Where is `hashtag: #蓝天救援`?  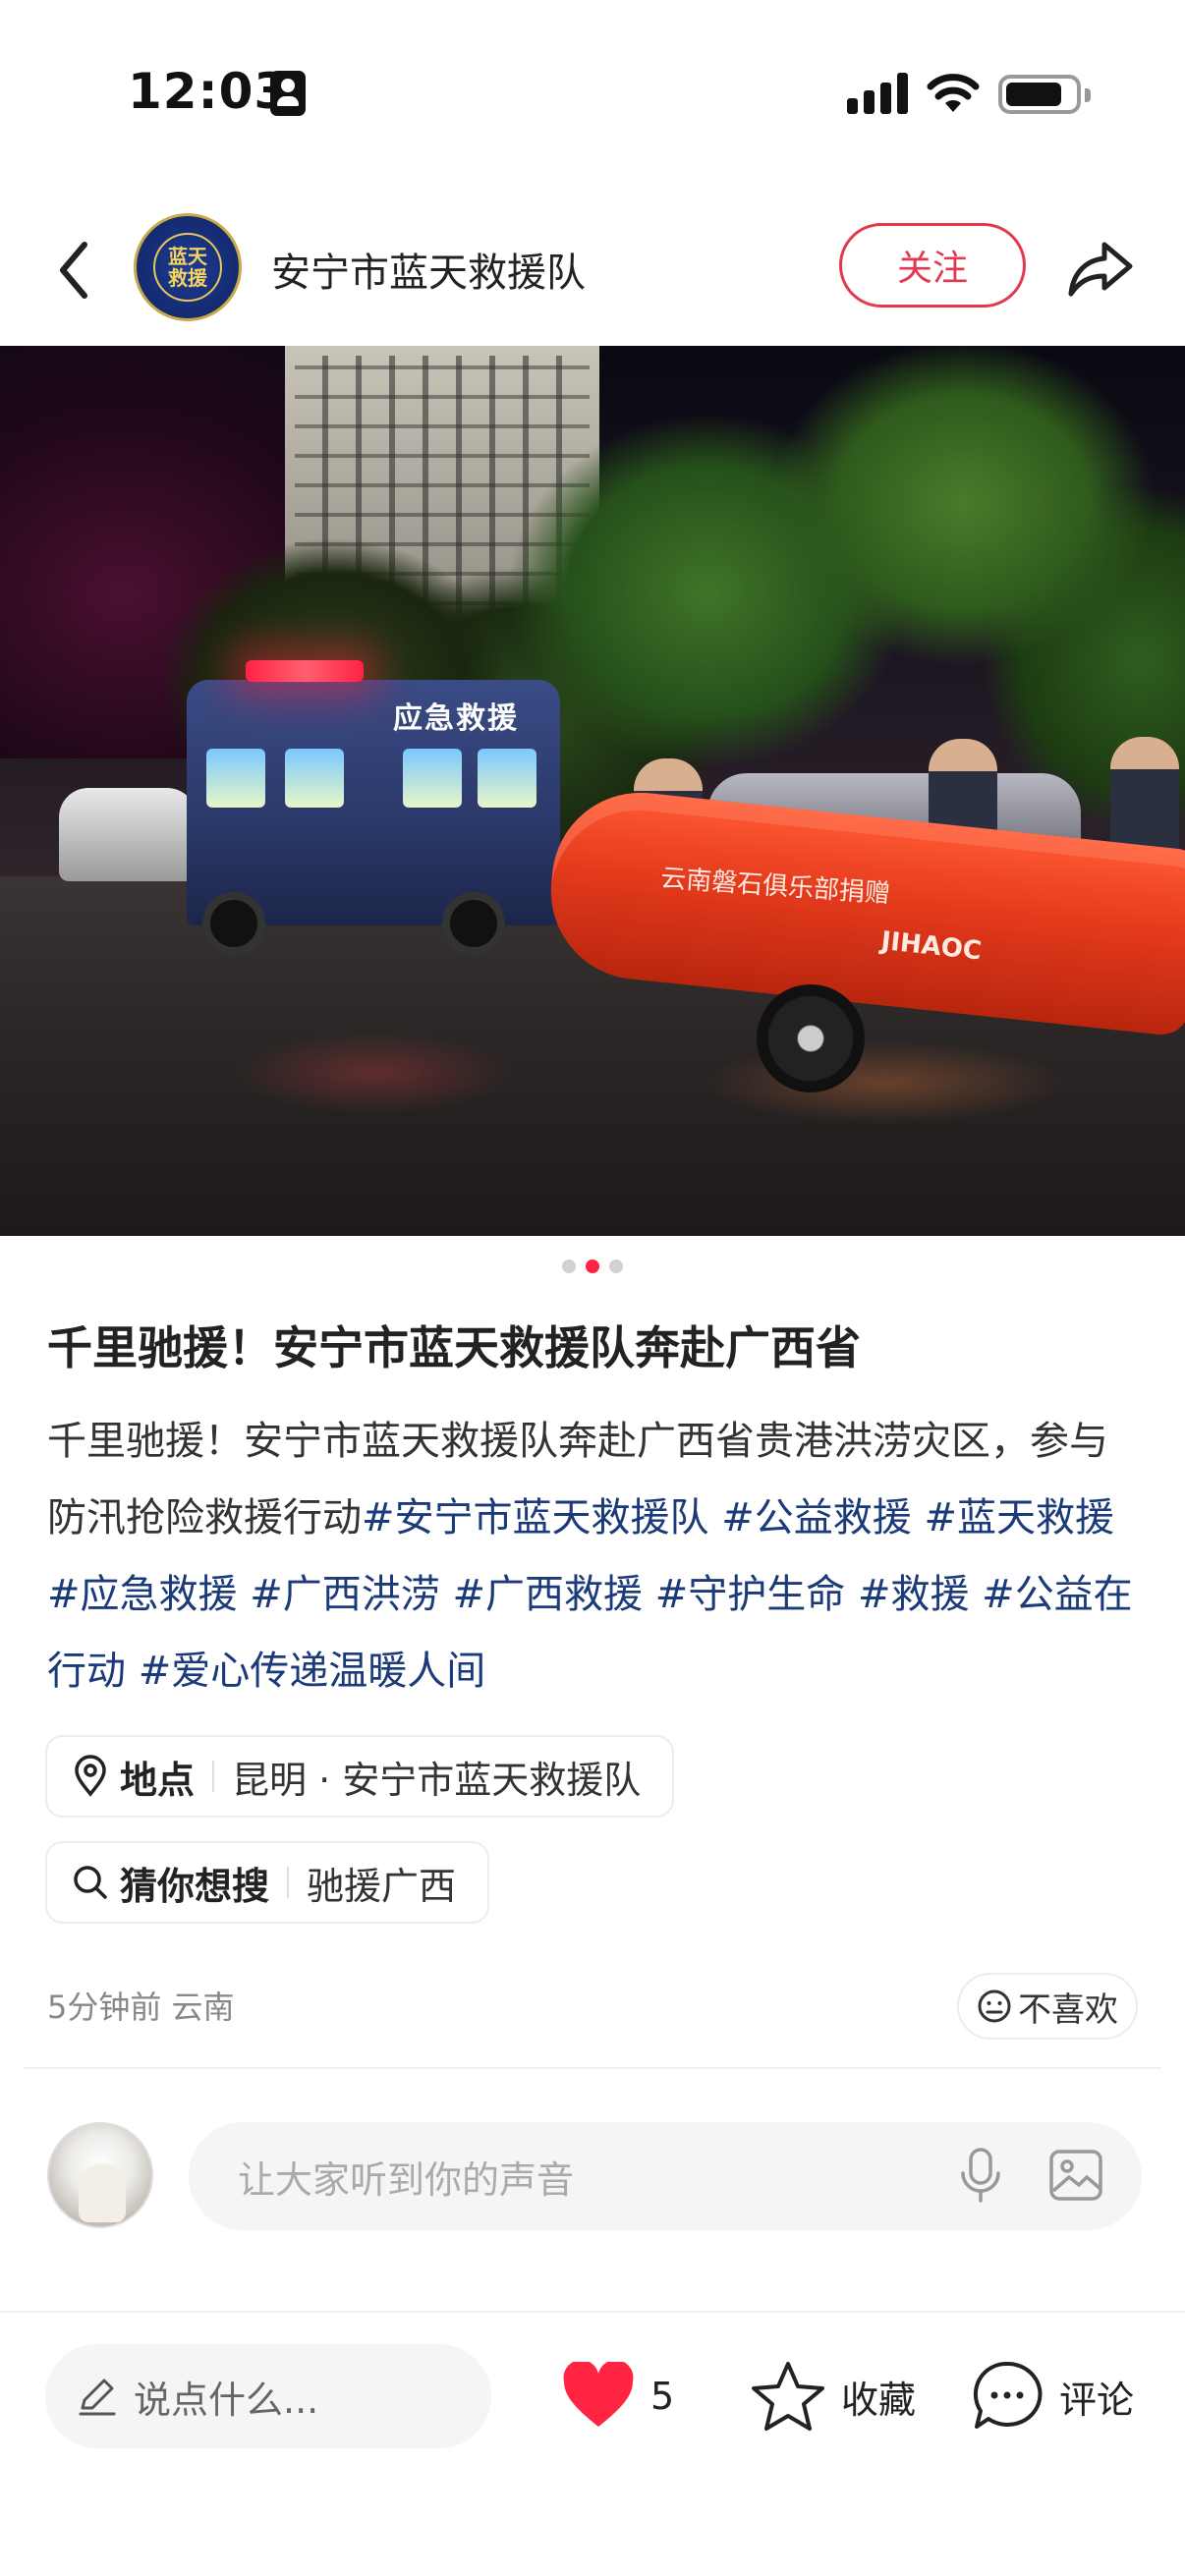 hashtag: #蓝天救援 is located at coordinates (1019, 1517).